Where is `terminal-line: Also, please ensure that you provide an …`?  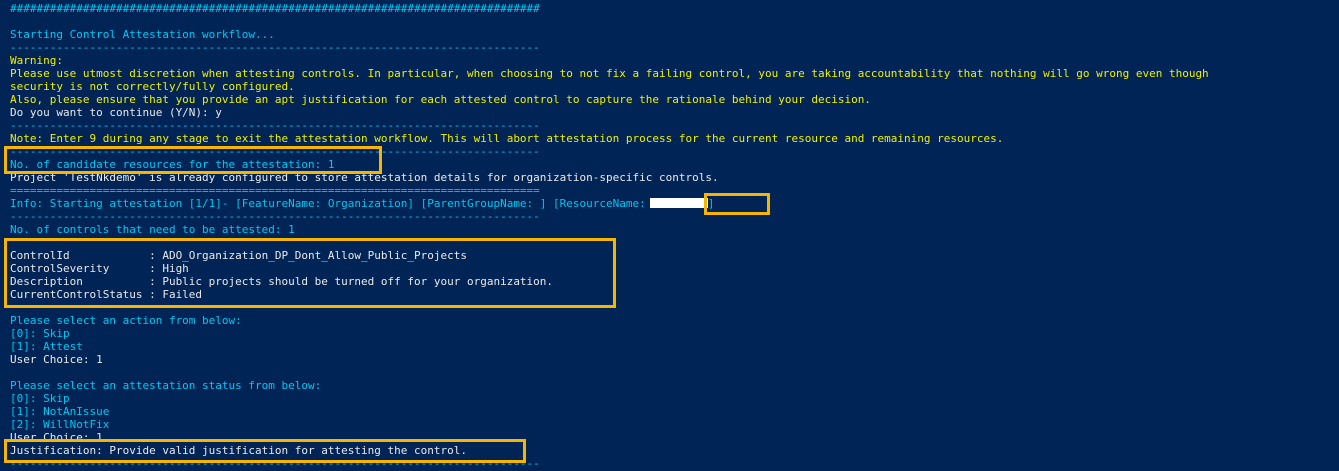
terminal-line: Also, please ensure that you provide an … is located at coordinates (674, 99).